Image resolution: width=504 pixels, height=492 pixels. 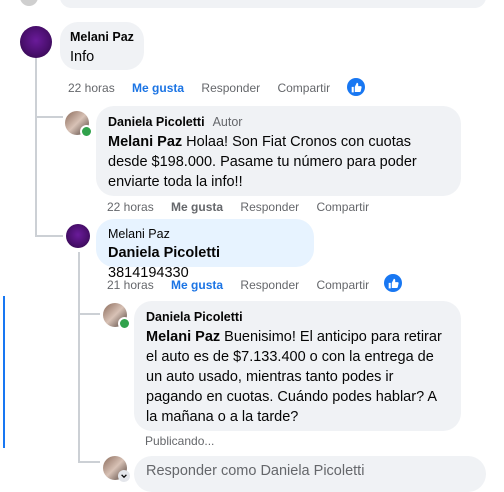 What do you see at coordinates (130, 285) in the screenshot?
I see `reply-timestamp: 21 horas` at bounding box center [130, 285].